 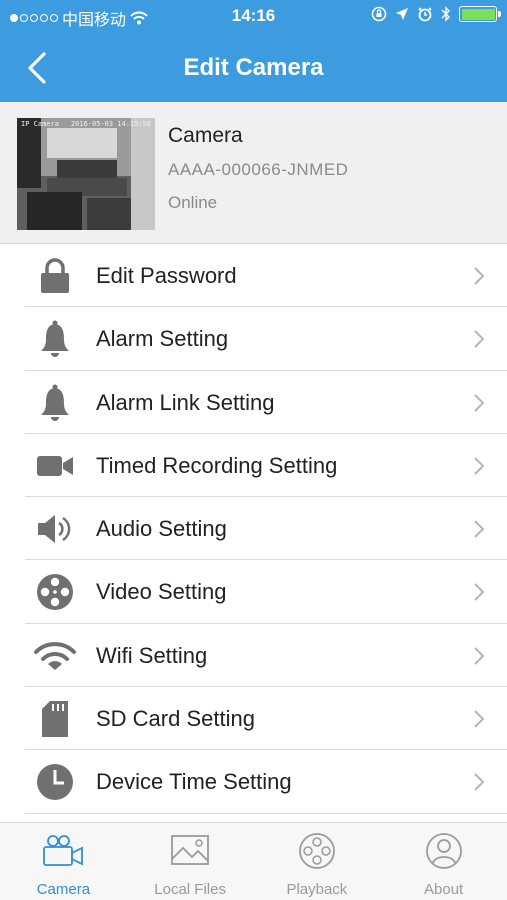 I want to click on thumbnail-label: IP Camera, so click(x=40, y=124).